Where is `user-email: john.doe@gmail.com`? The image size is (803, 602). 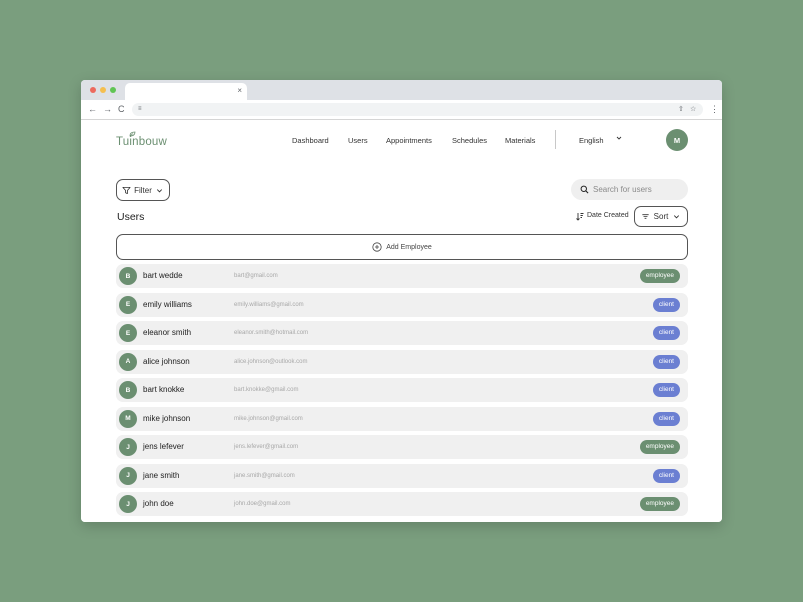
user-email: john.doe@gmail.com is located at coordinates (262, 504).